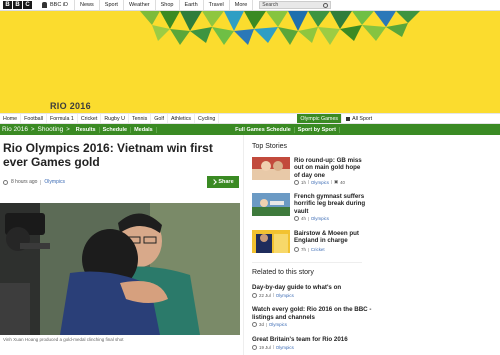  I want to click on search-input: Search, so click(295, 5).